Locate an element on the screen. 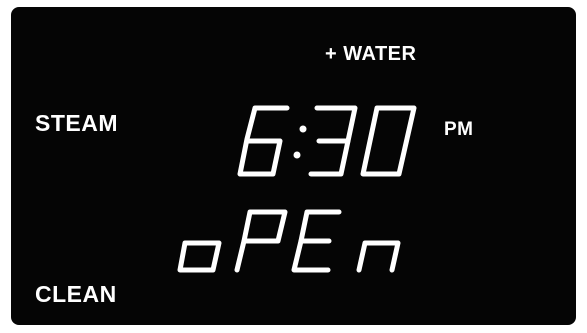 The width and height of the screenshot is (587, 333). steam-indicator: STEAM is located at coordinates (76, 123).